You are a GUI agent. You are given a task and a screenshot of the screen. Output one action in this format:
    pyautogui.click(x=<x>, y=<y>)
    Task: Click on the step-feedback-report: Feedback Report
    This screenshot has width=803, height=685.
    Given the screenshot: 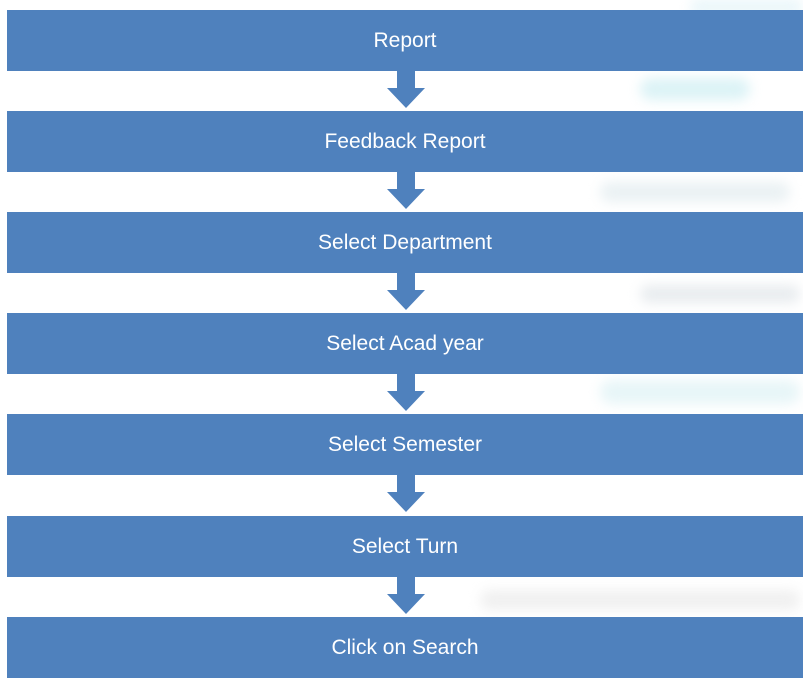 What is the action you would take?
    pyautogui.click(x=405, y=141)
    